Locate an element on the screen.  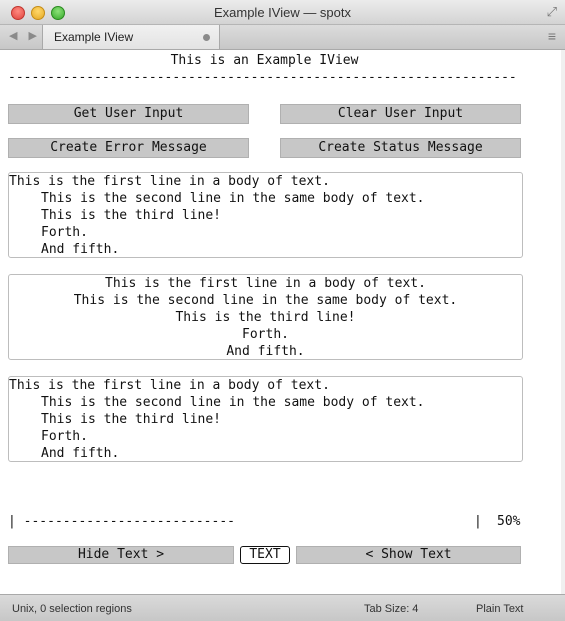
unsaved-dot-icon is located at coordinates (206, 37).